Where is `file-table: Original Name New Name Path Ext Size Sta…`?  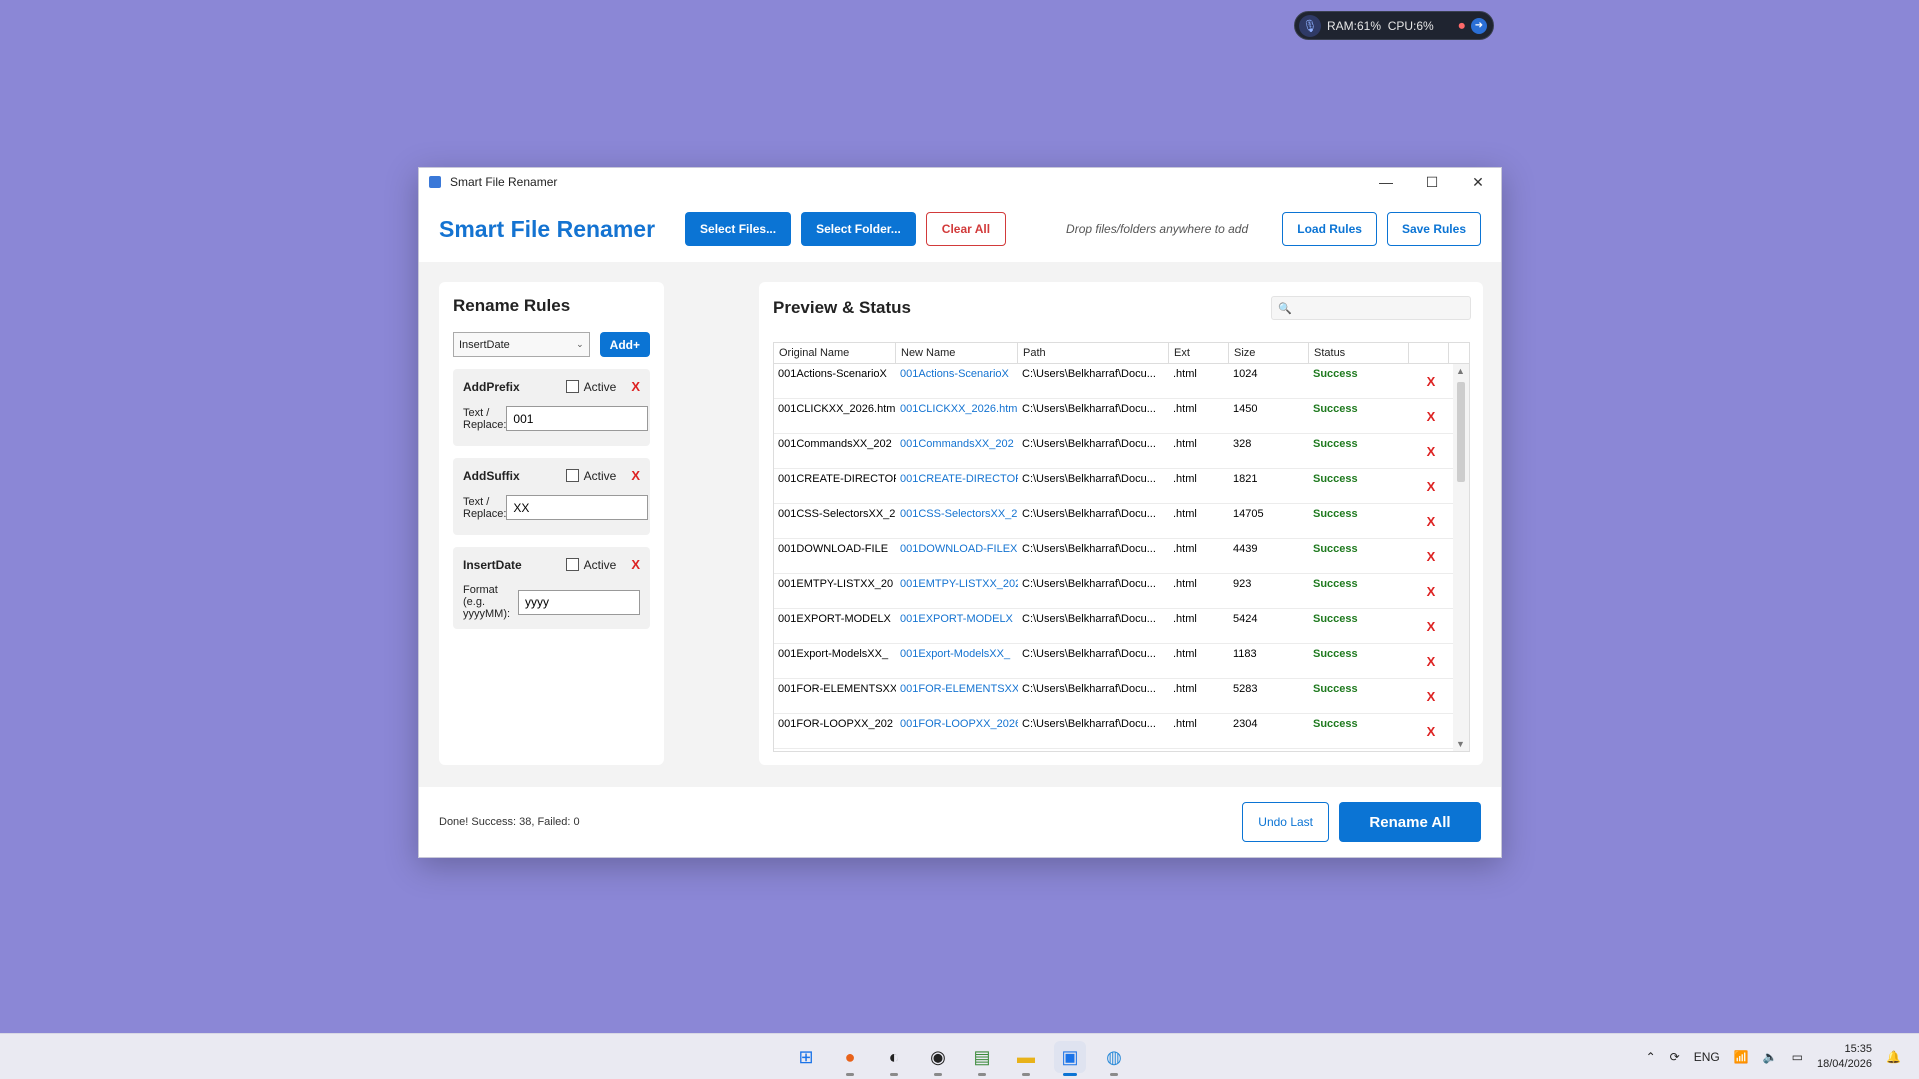 file-table: Original Name New Name Path Ext Size Sta… is located at coordinates (1121, 547).